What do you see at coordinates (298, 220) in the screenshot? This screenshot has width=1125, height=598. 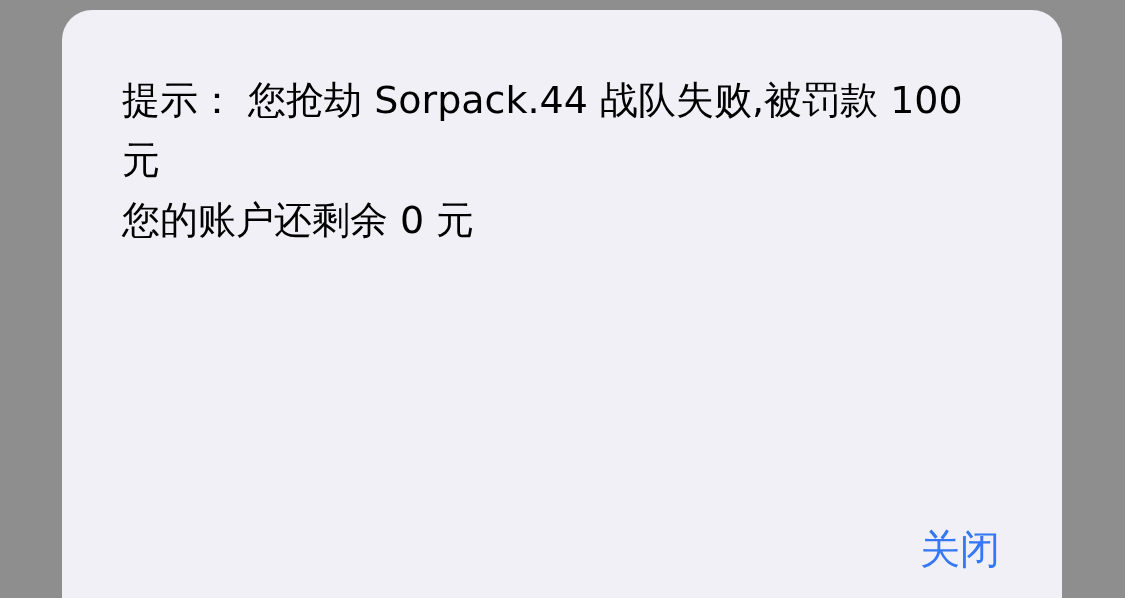 I see `balance-text: 您的账户还剩余 0 元` at bounding box center [298, 220].